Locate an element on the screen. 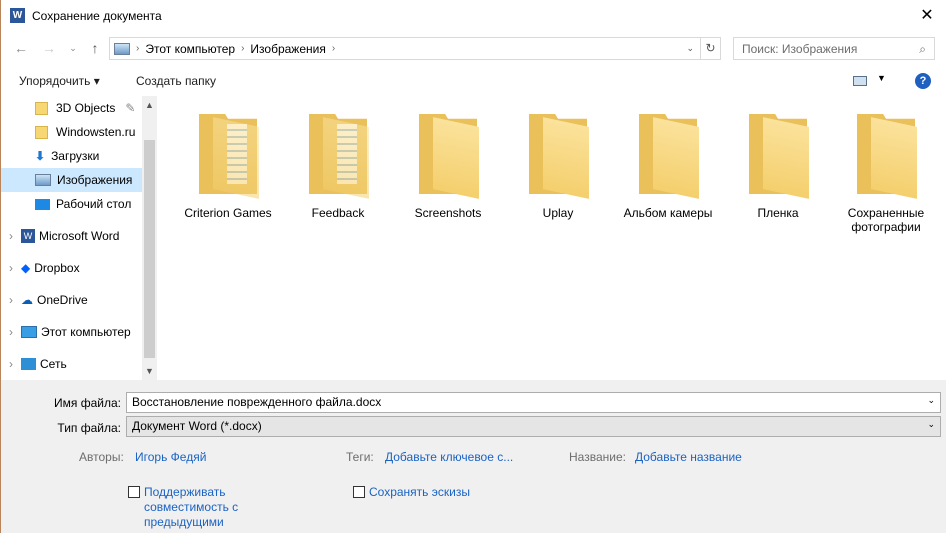  folder-label: Feedback is located at coordinates (338, 213).